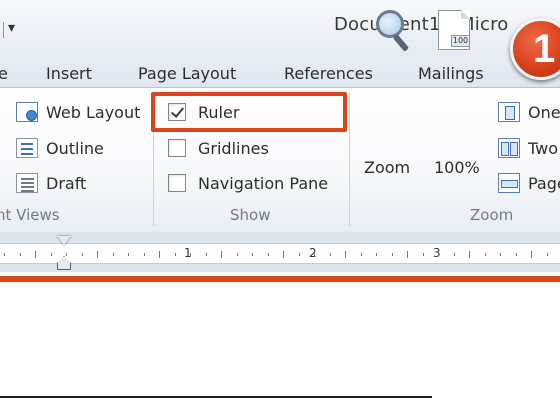 Image resolution: width=560 pixels, height=400 pixels. I want to click on page-100-badge: 100, so click(460, 41).